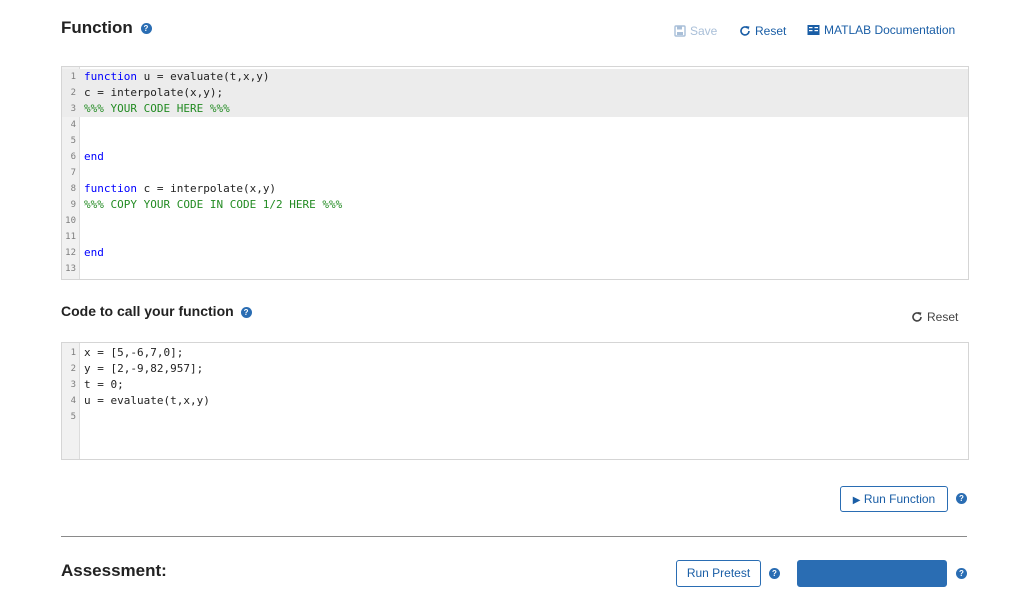 This screenshot has width=1024, height=611. I want to click on line-number: 10, so click(70, 221).